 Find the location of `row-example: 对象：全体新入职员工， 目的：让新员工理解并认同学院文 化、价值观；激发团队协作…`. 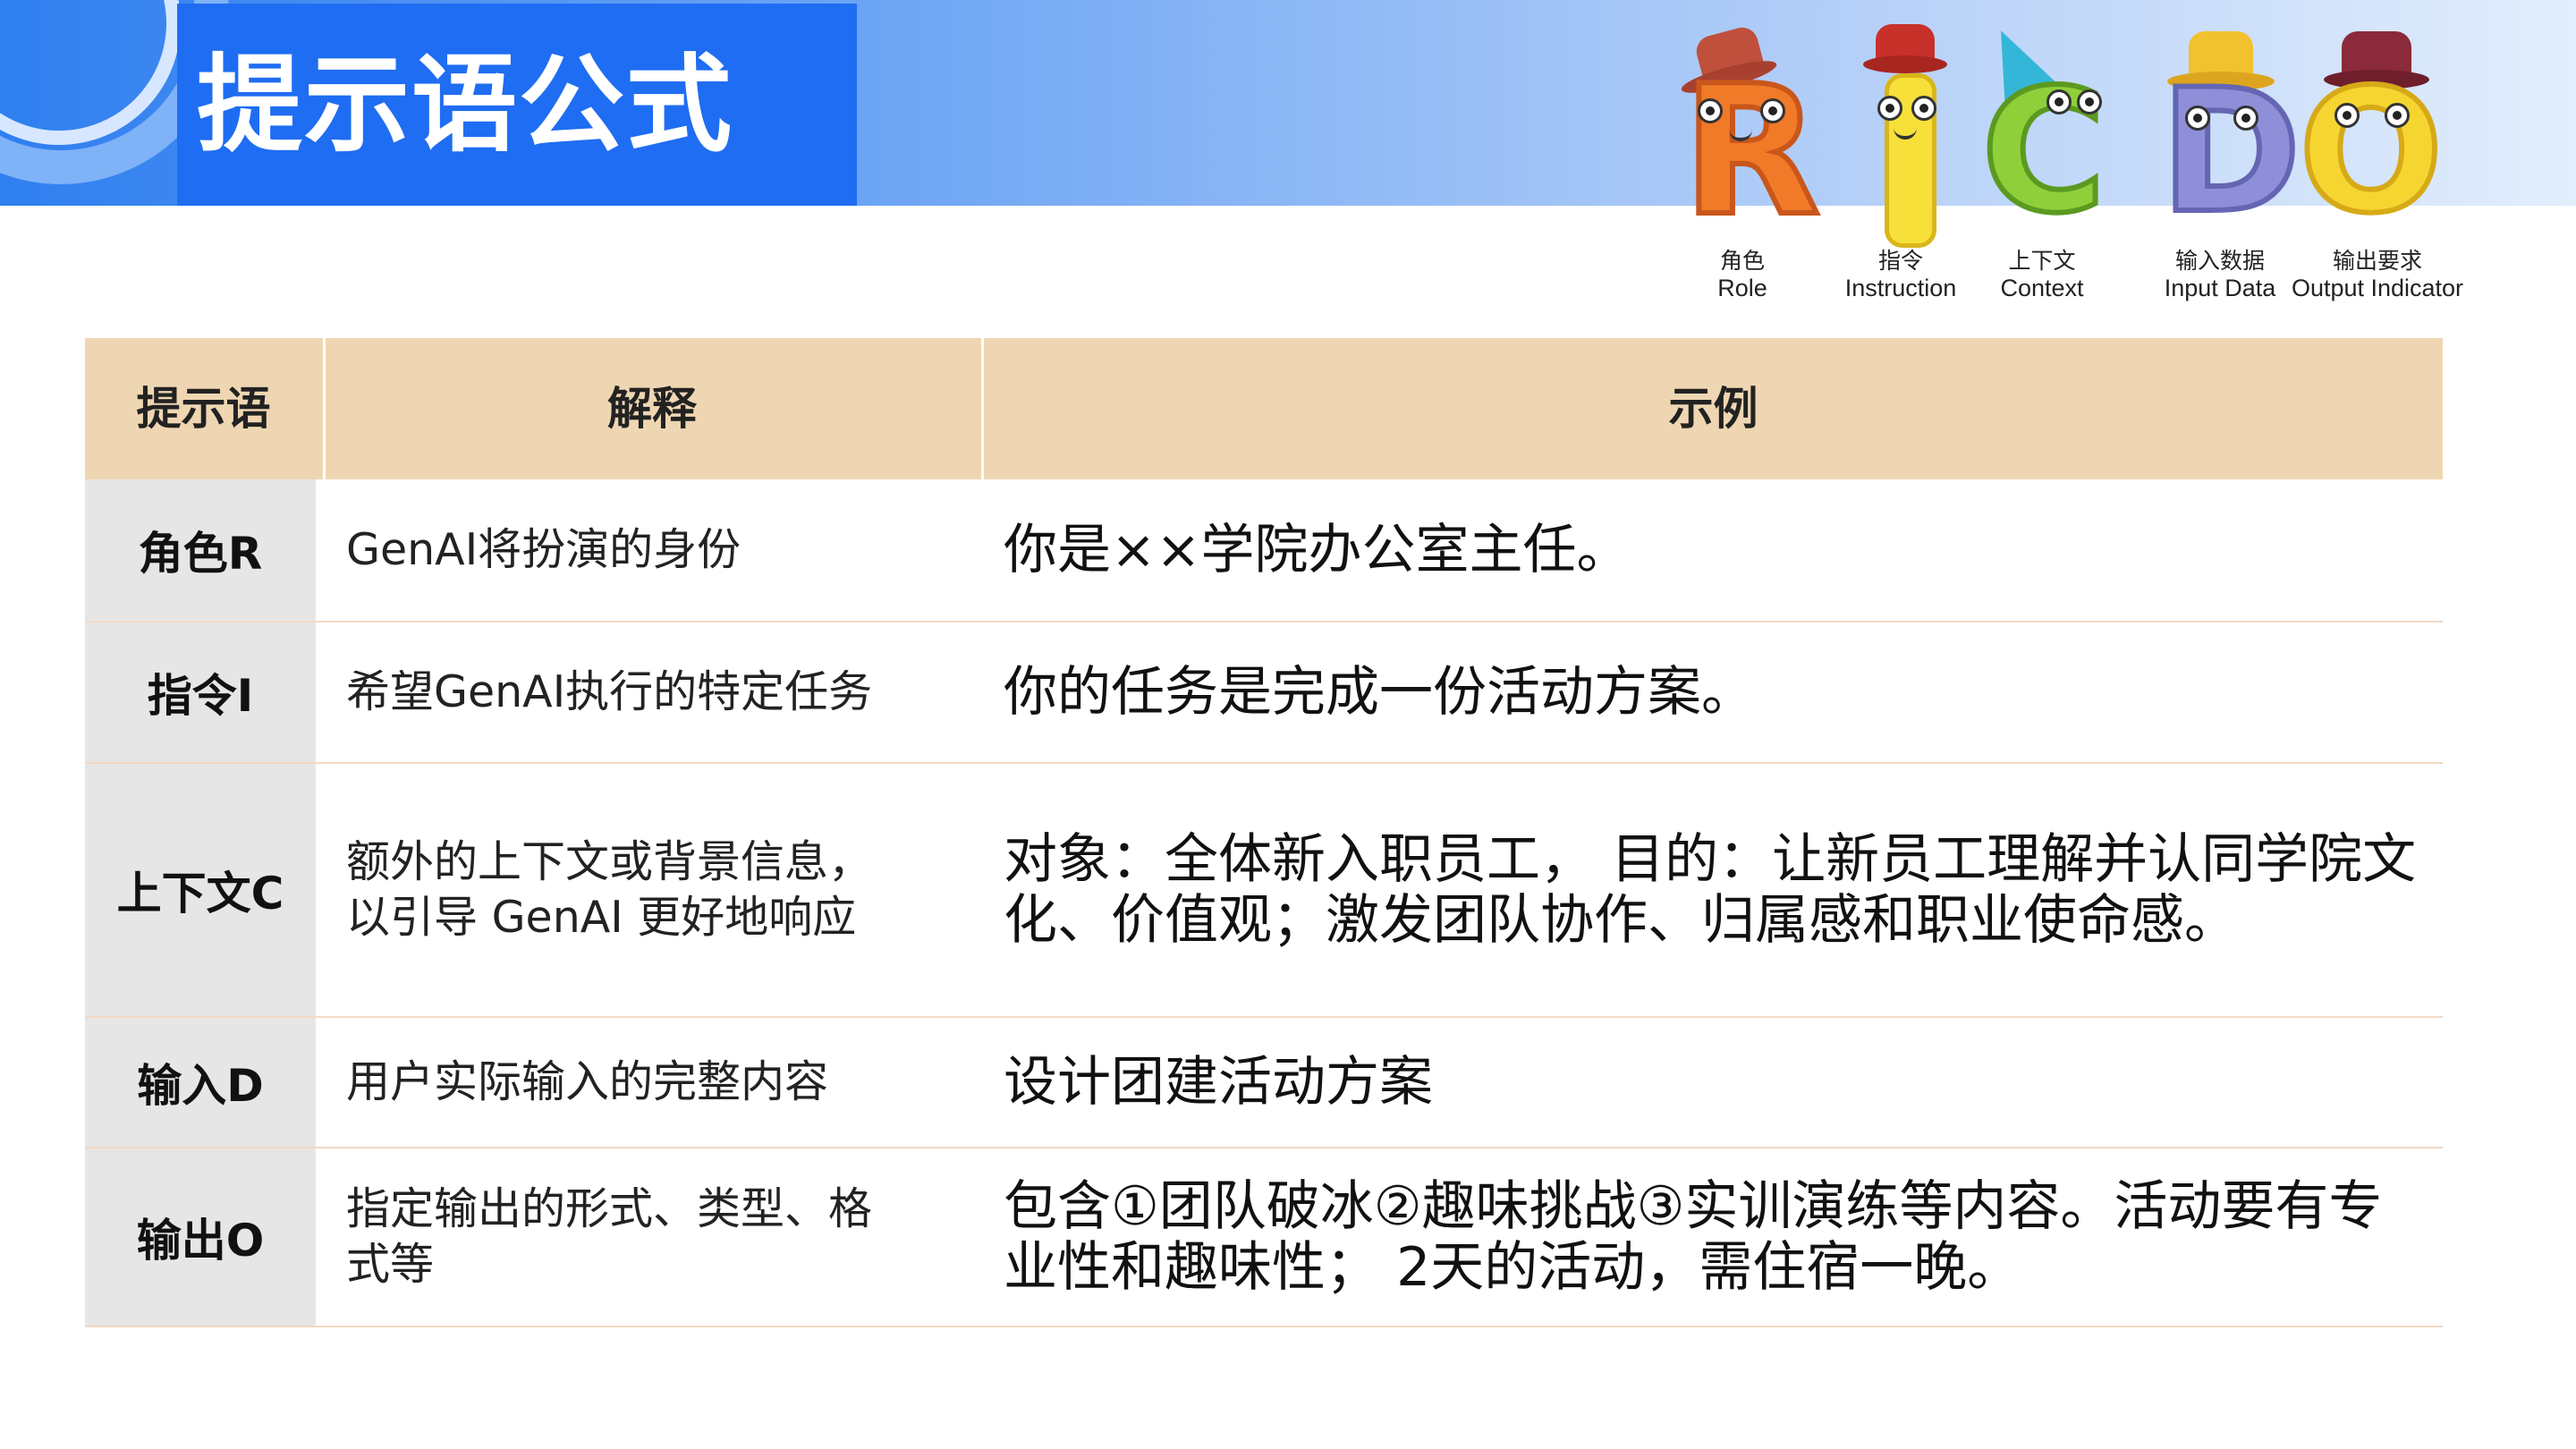

row-example: 对象：全体新入职员工， 目的：让新员工理解并认同学院文 化、价值观；激发团队协作… is located at coordinates (1710, 890).